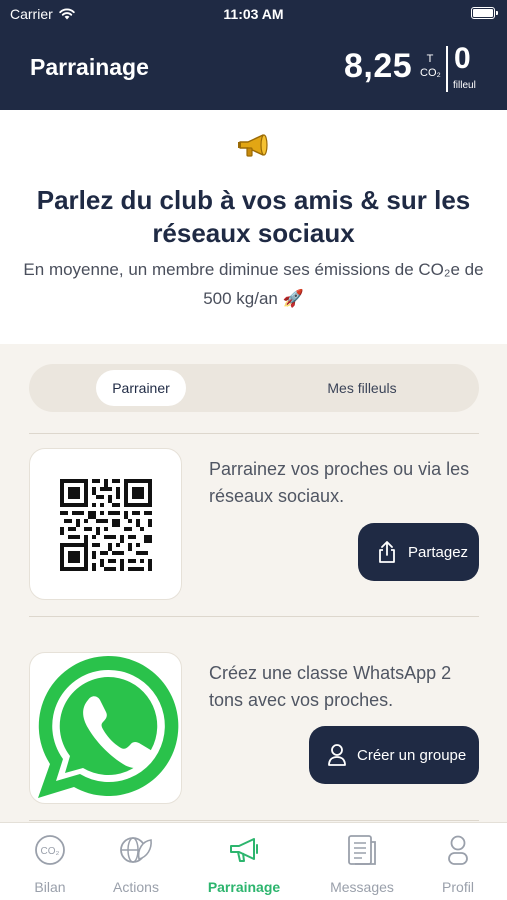 The height and width of the screenshot is (900, 507). I want to click on tab-messages: Messages, so click(362, 861).